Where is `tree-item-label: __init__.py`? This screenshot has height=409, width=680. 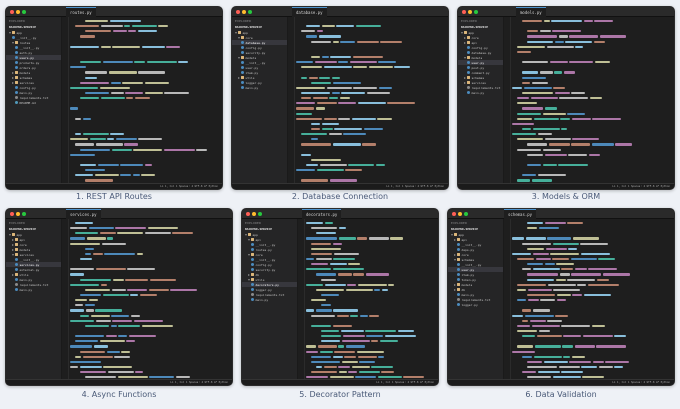 tree-item-label: __init__.py is located at coordinates (471, 264).